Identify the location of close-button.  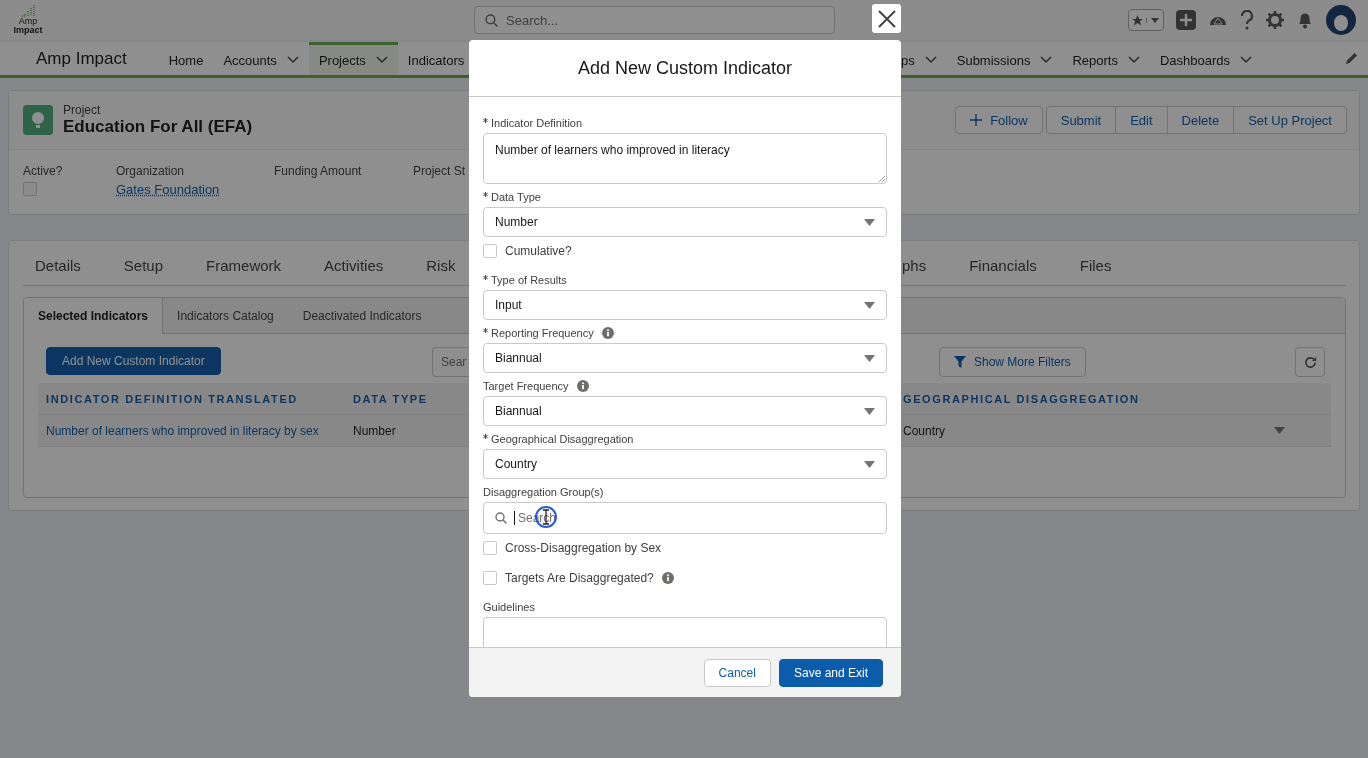
(886, 18).